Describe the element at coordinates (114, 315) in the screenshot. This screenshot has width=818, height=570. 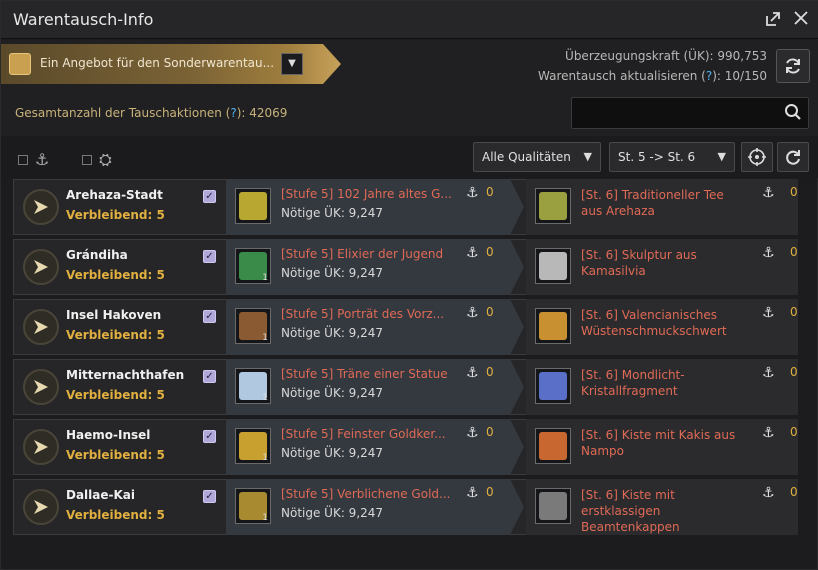
I see `npc-name: Insel Hakoven` at that location.